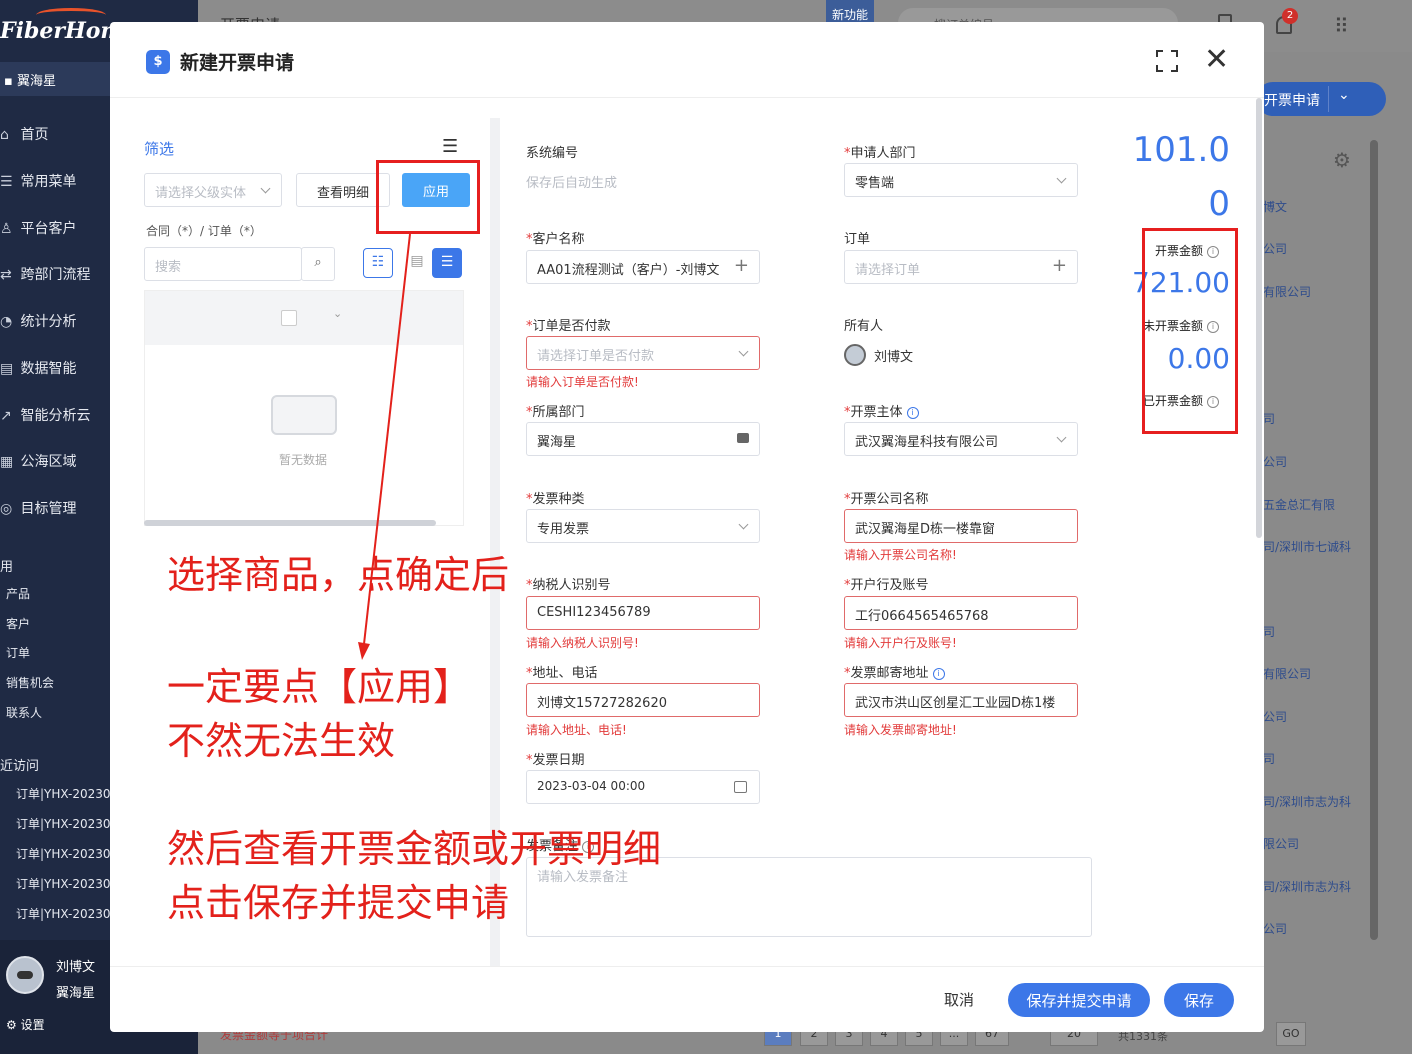 This screenshot has height=1054, width=1412. Describe the element at coordinates (1199, 1000) in the screenshot. I see `save-button: 保存` at that location.